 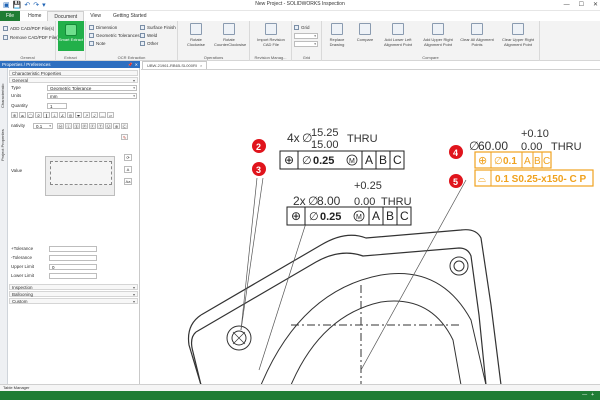 What do you see at coordinates (342, 148) in the screenshot?
I see `callout-hole-pattern-4x: 4x ∅ 15.25 15.00 THRU ⊕ ∅ 0.25 M A B C` at bounding box center [342, 148].